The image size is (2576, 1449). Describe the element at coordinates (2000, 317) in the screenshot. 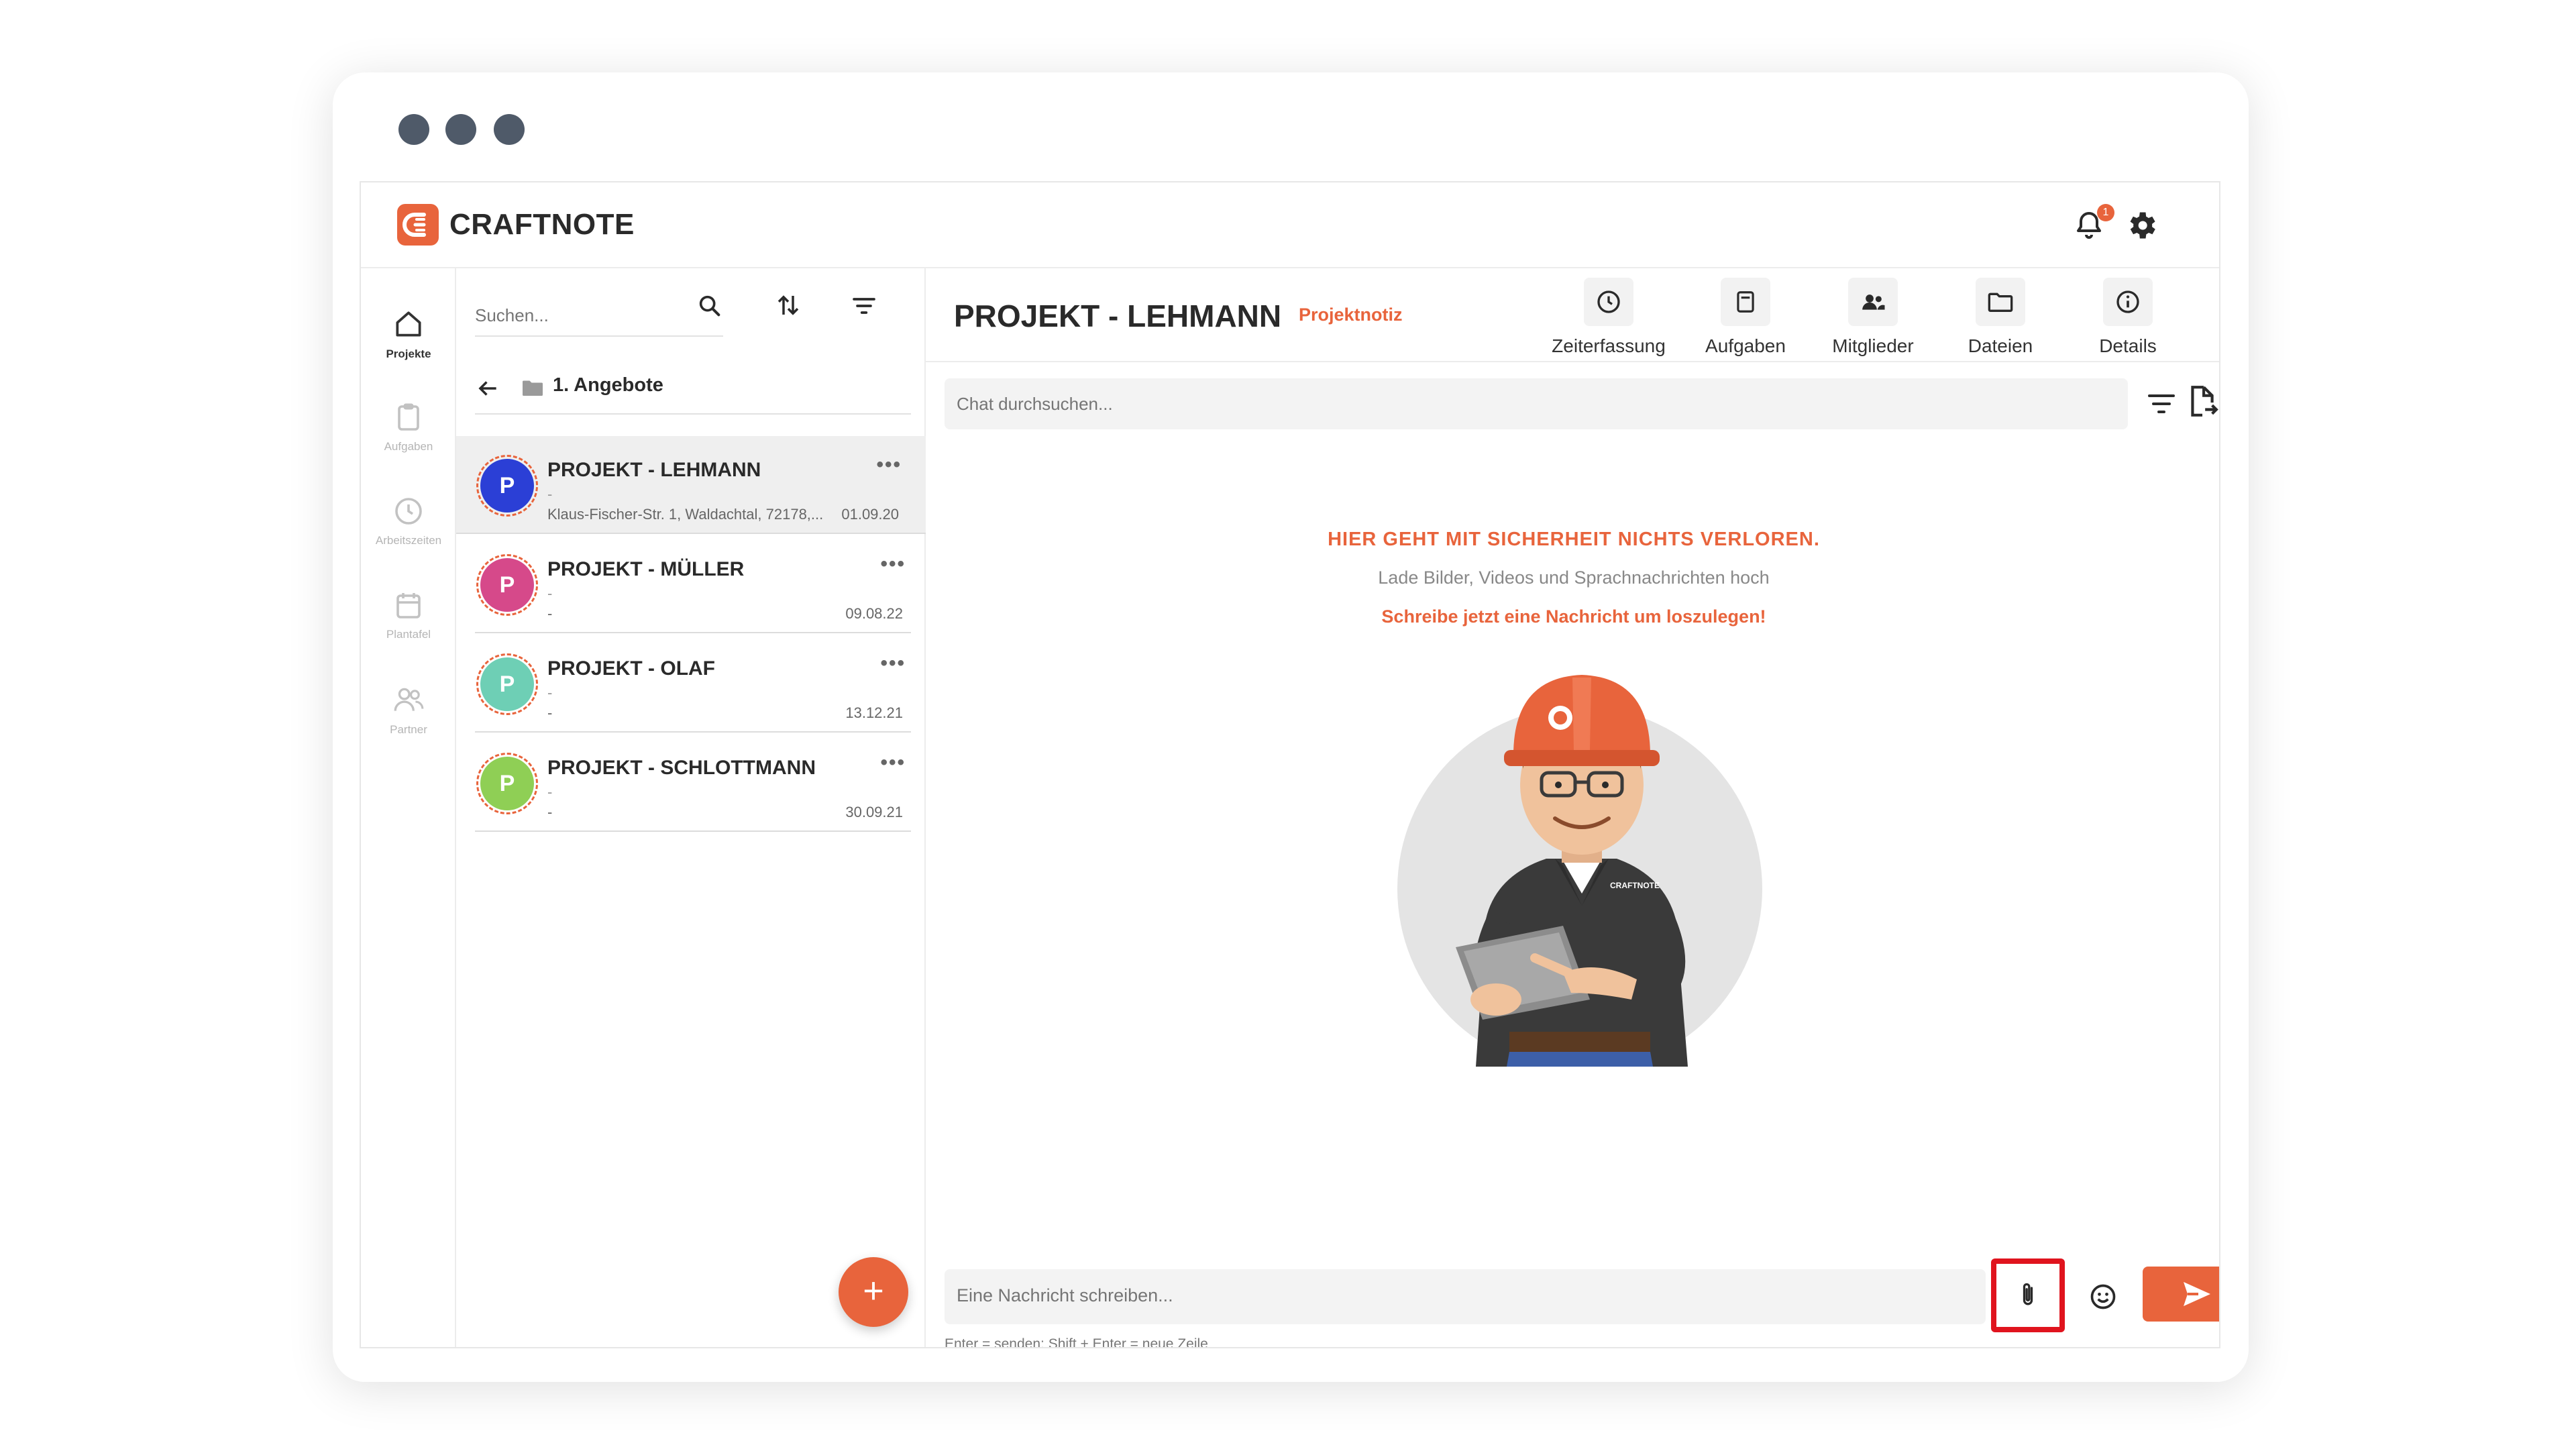

I see `dateien-button: Dateien` at that location.